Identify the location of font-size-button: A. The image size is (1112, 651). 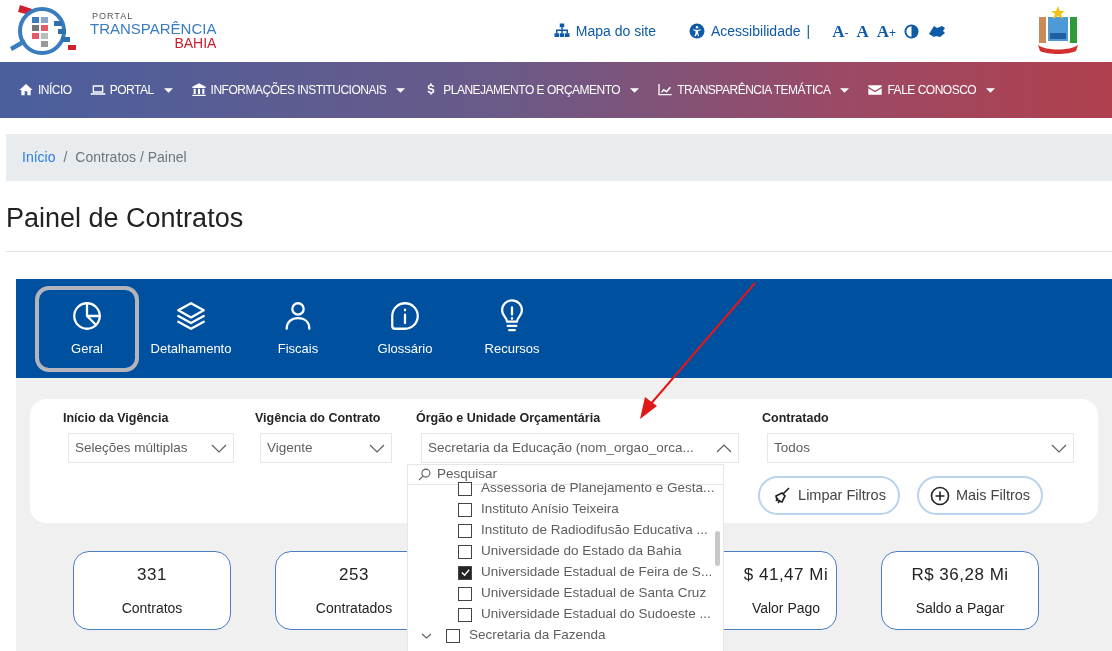
(862, 31).